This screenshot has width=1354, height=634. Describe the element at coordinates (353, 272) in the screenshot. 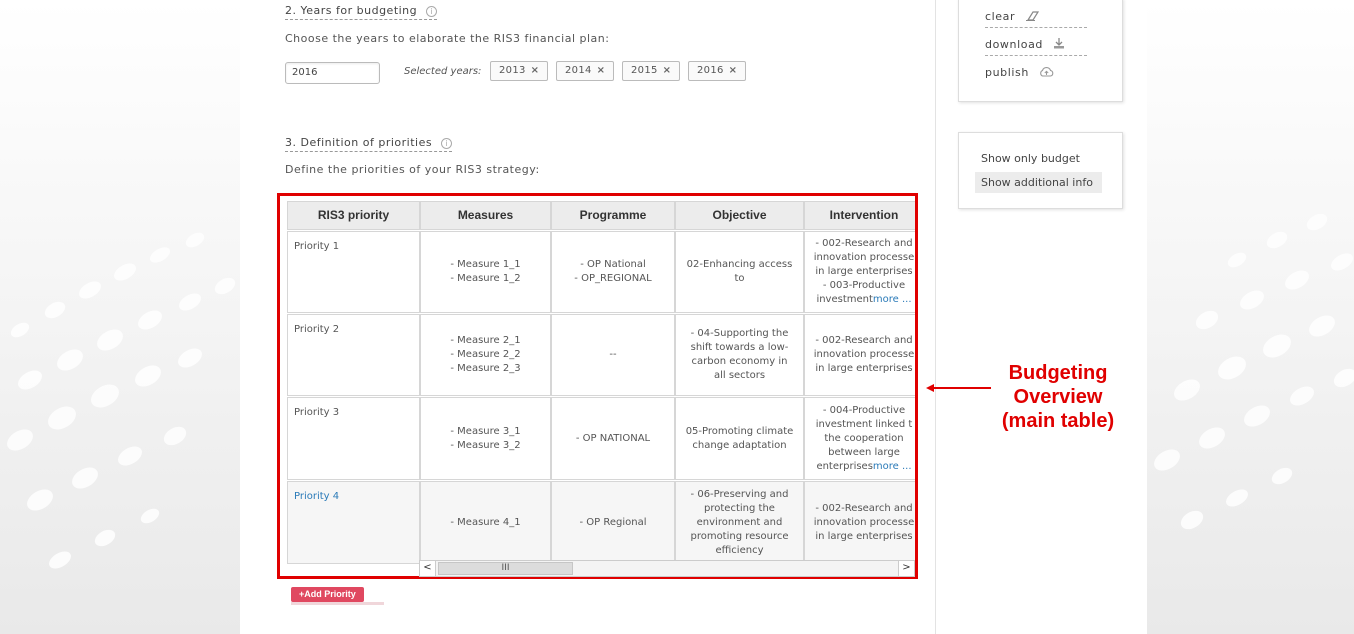

I see `priority-cell: Priority 1` at that location.